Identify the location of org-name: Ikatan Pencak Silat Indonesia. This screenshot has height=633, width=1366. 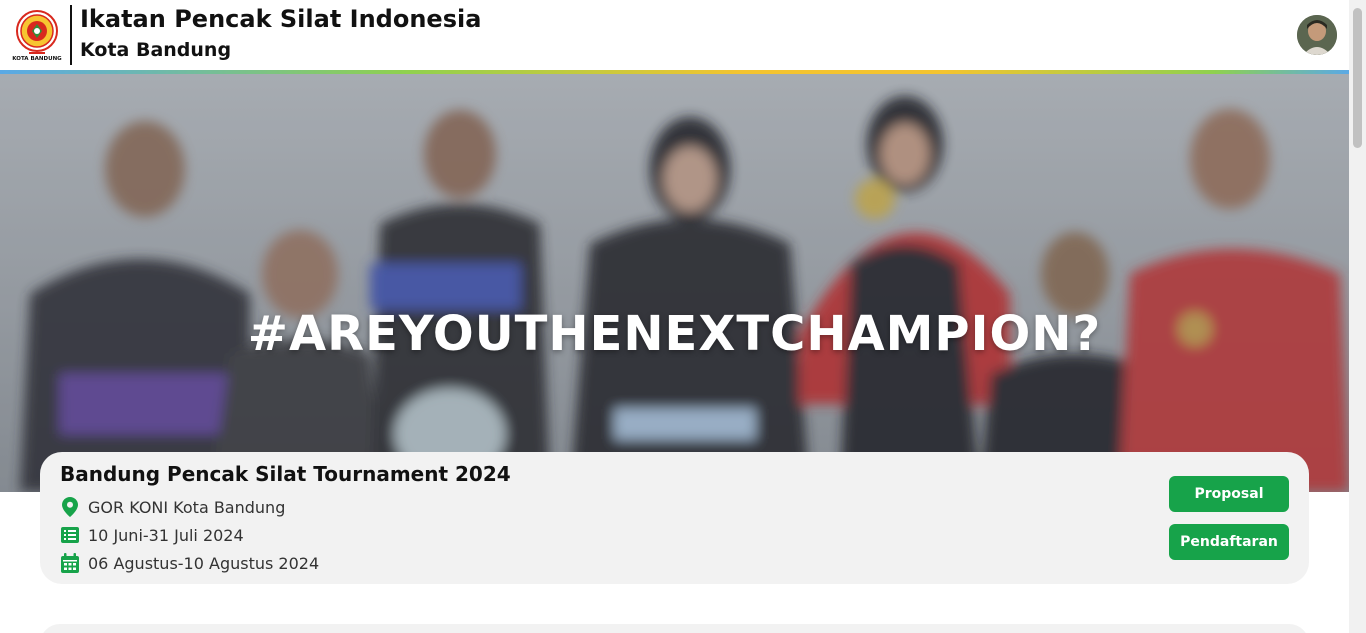
(281, 19).